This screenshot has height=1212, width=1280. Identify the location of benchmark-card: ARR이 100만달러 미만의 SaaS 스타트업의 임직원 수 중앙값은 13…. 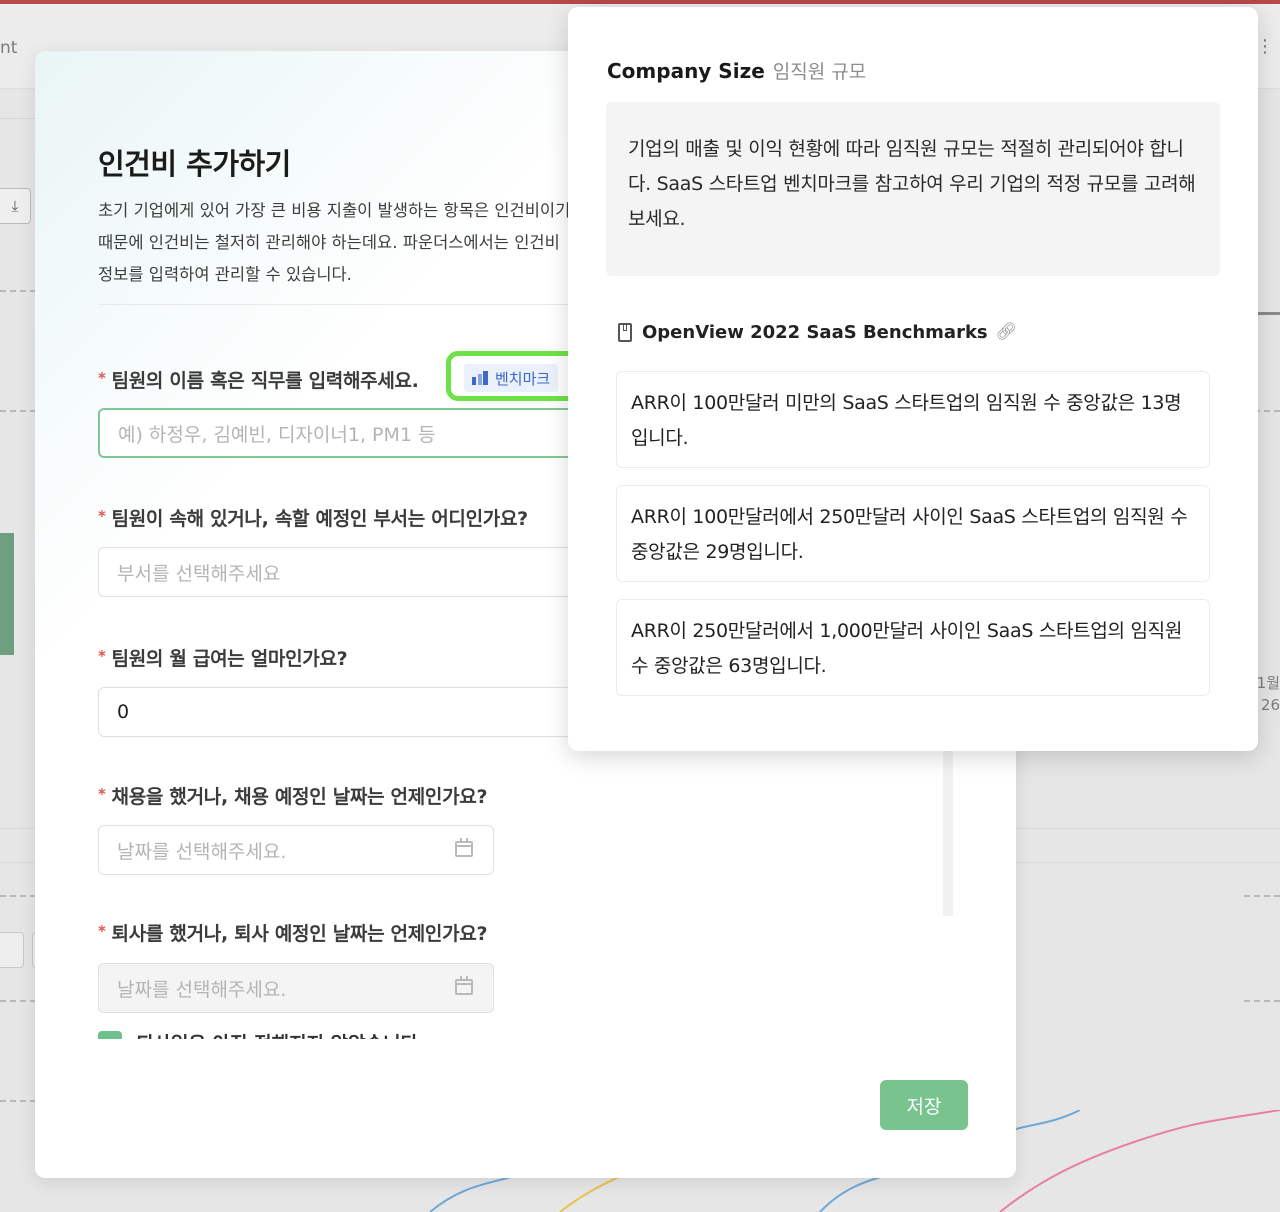
(913, 419).